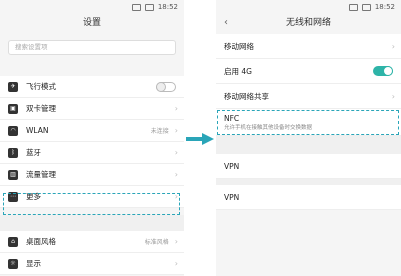  I want to click on settings-item-bluetooth: ᛒ 蓝牙 ›, so click(92, 153).